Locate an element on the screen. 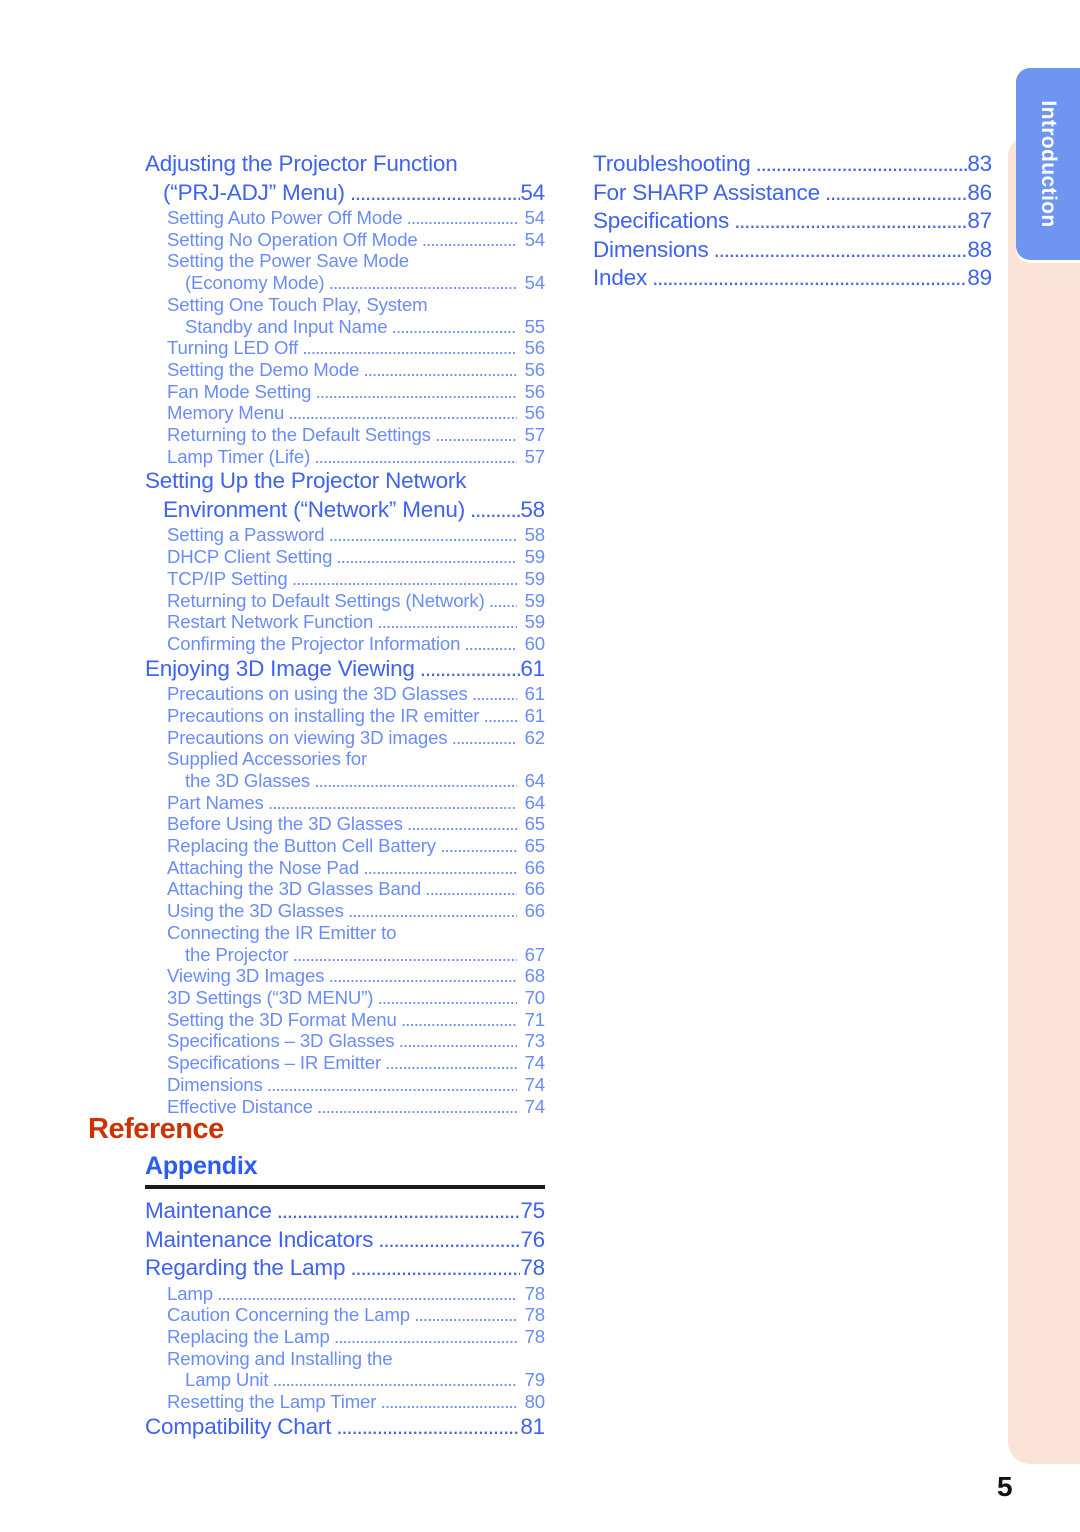 The height and width of the screenshot is (1532, 1080). toc-entry-title: Returning to Default Settings (Network) is located at coordinates (326, 600).